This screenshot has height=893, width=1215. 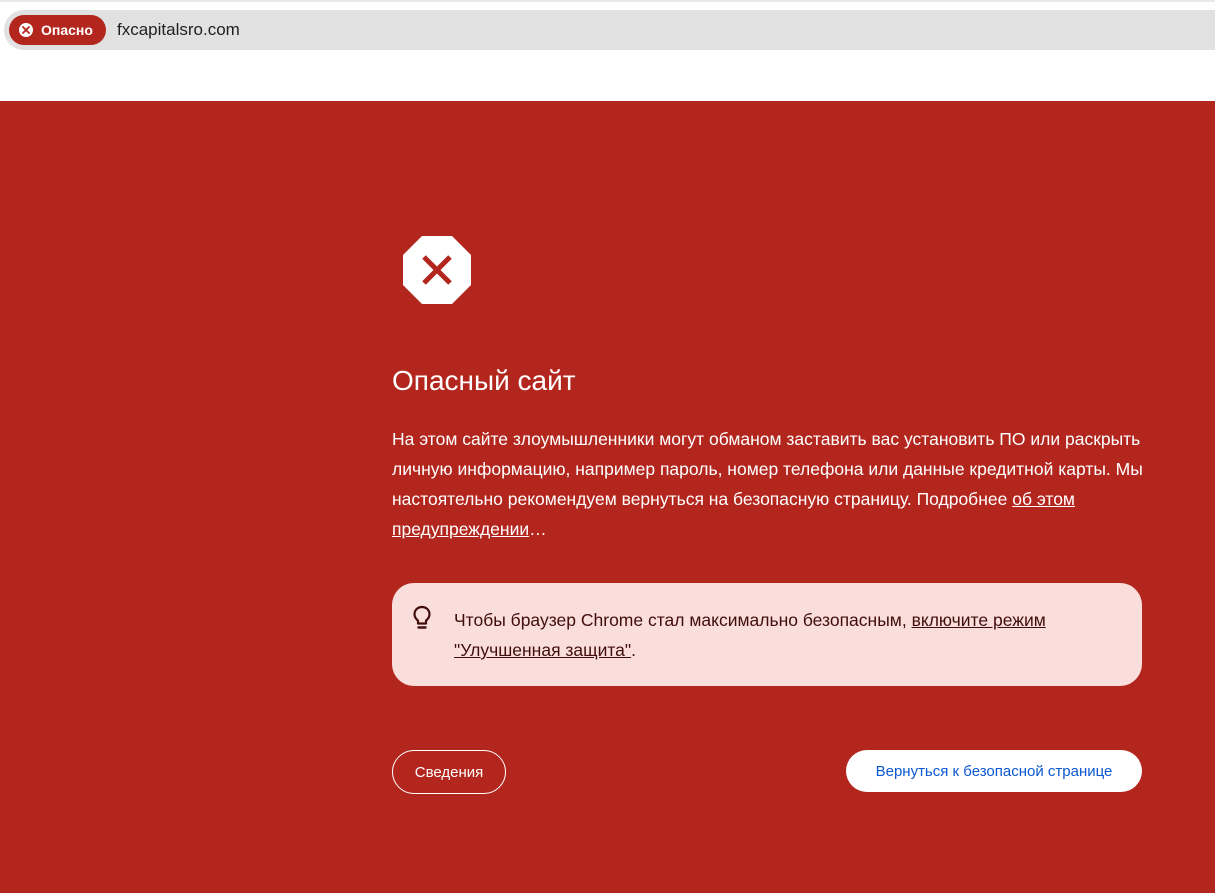 What do you see at coordinates (607, 1) in the screenshot?
I see `browser-top-border` at bounding box center [607, 1].